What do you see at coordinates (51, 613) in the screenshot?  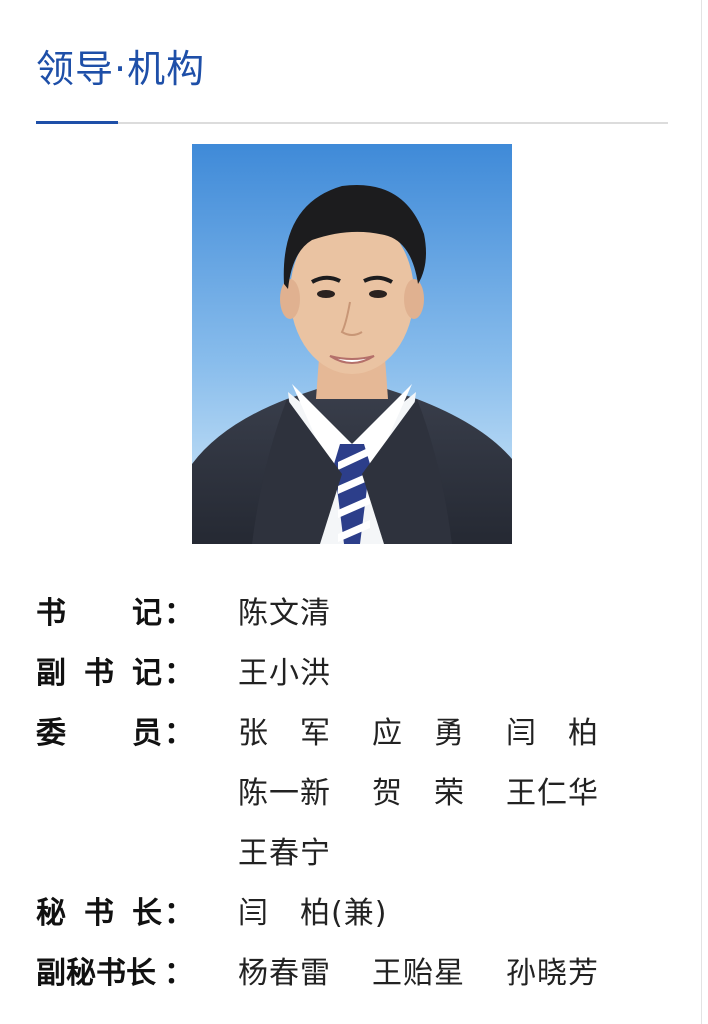 I see `label-secretary-char-1: 书` at bounding box center [51, 613].